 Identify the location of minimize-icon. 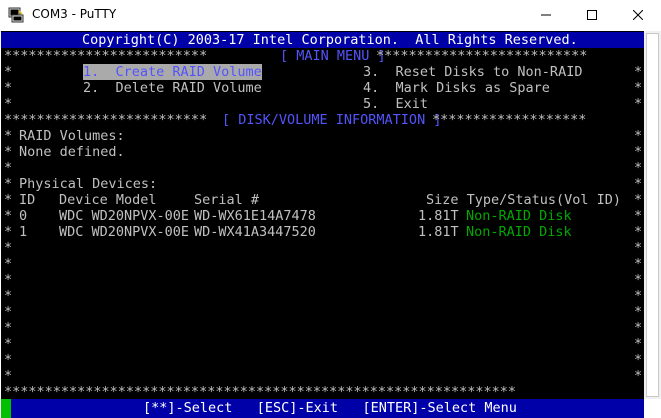
(546, 15).